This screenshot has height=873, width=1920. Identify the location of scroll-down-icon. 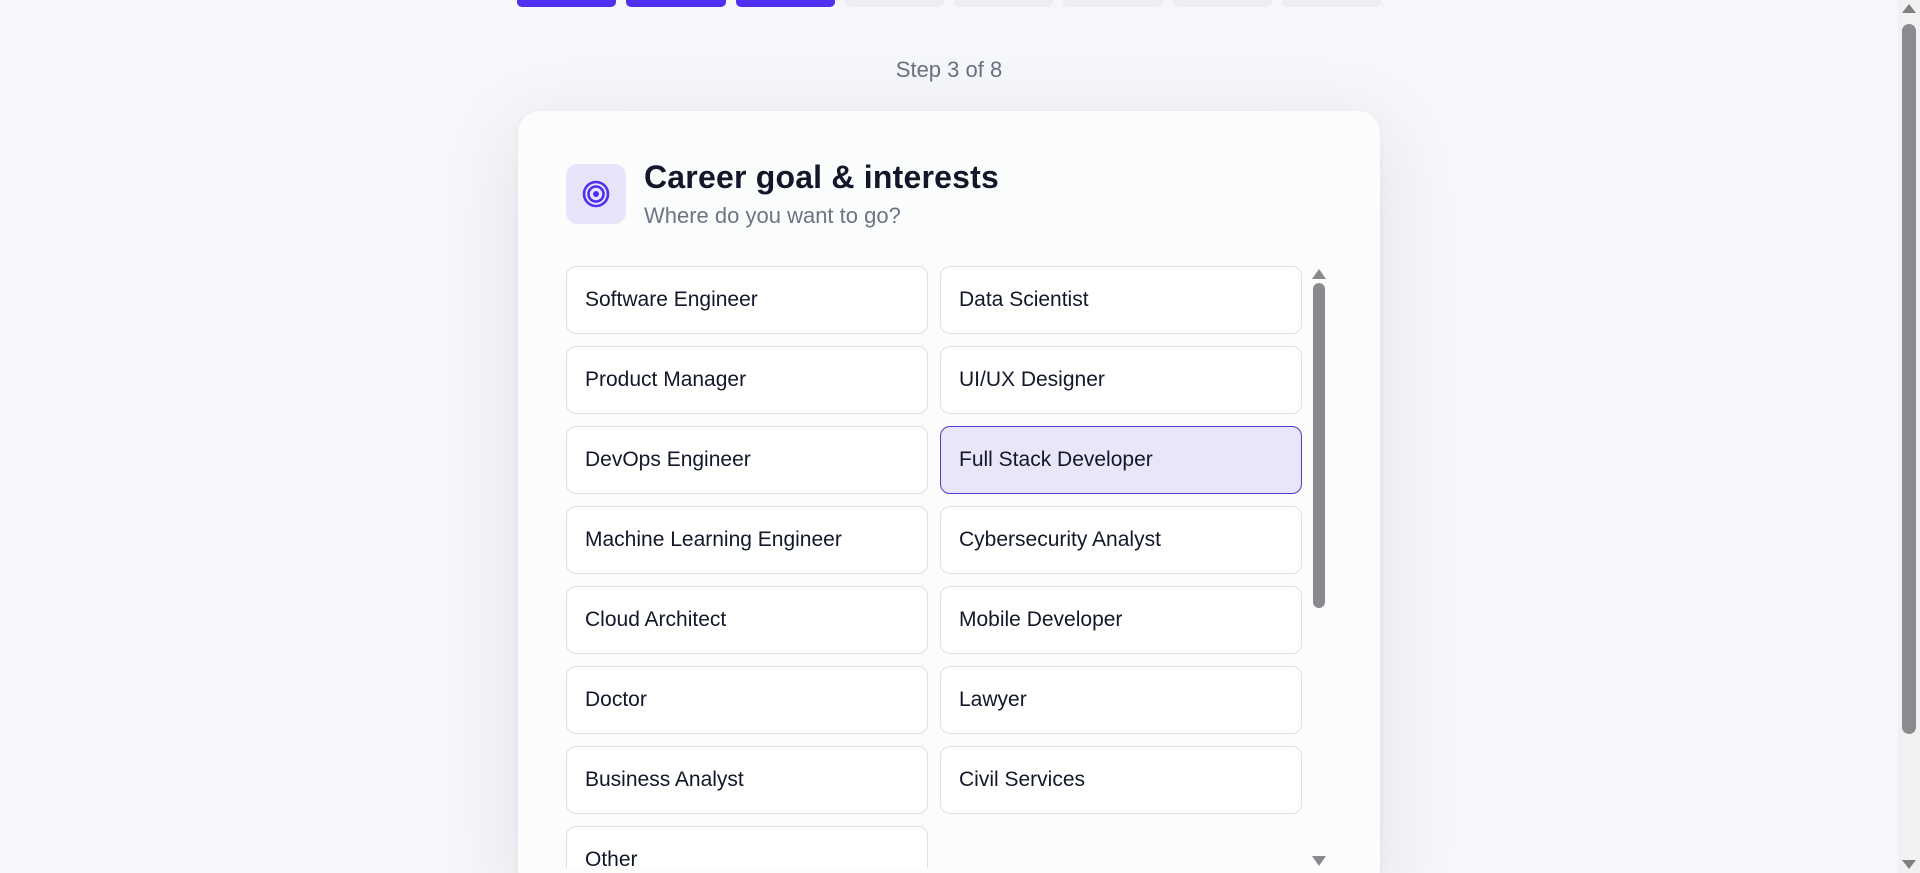
(1319, 861).